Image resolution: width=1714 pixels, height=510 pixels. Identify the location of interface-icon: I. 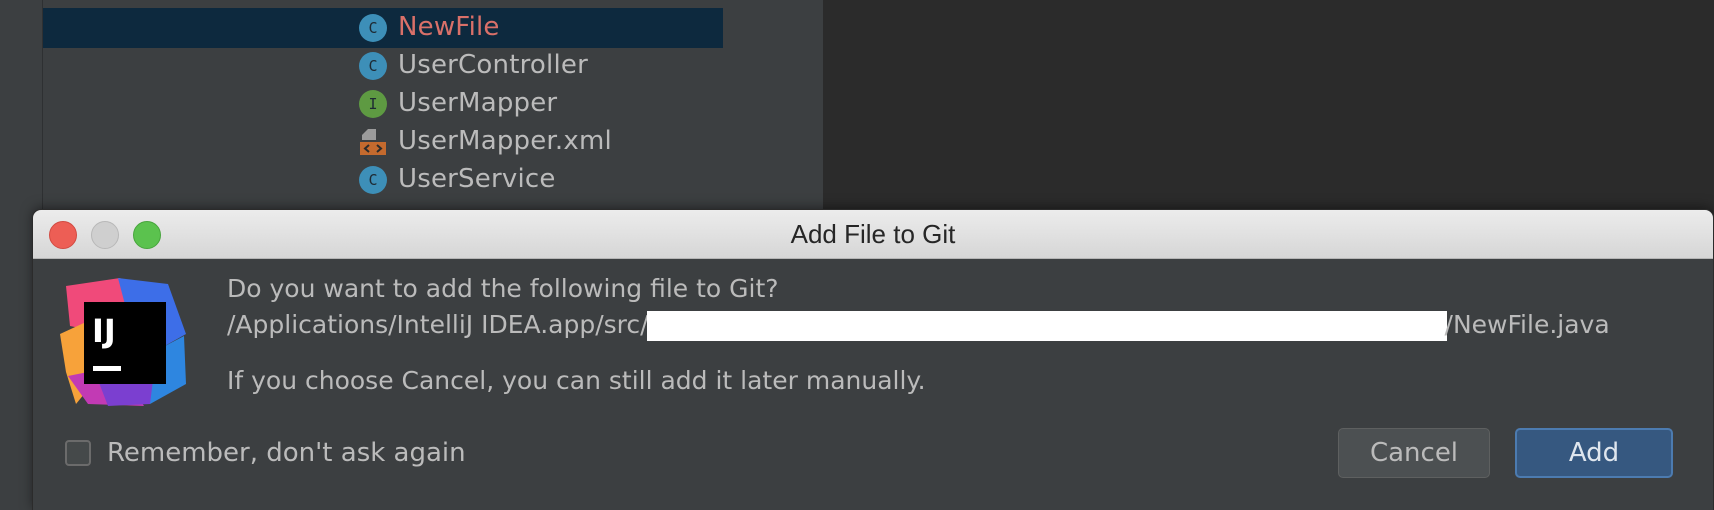
(373, 104).